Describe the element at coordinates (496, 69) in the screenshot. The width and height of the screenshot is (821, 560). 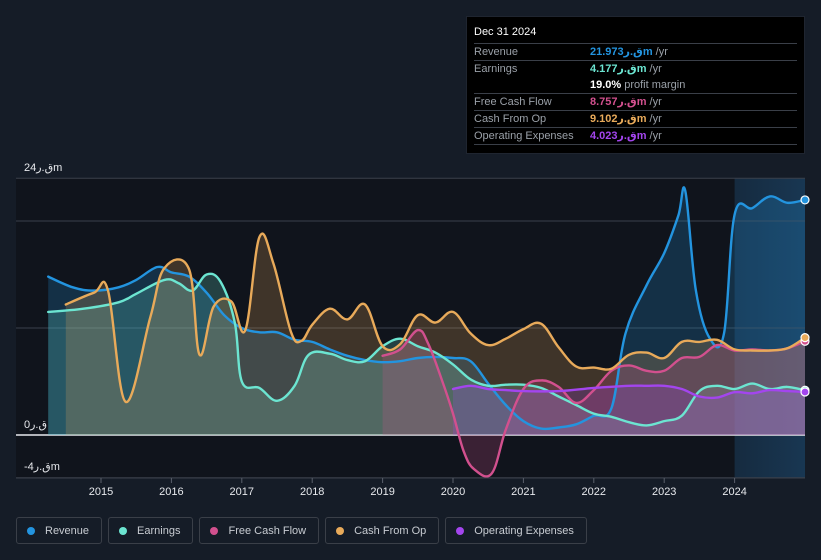
I see `tooltip-label: Earnings` at that location.